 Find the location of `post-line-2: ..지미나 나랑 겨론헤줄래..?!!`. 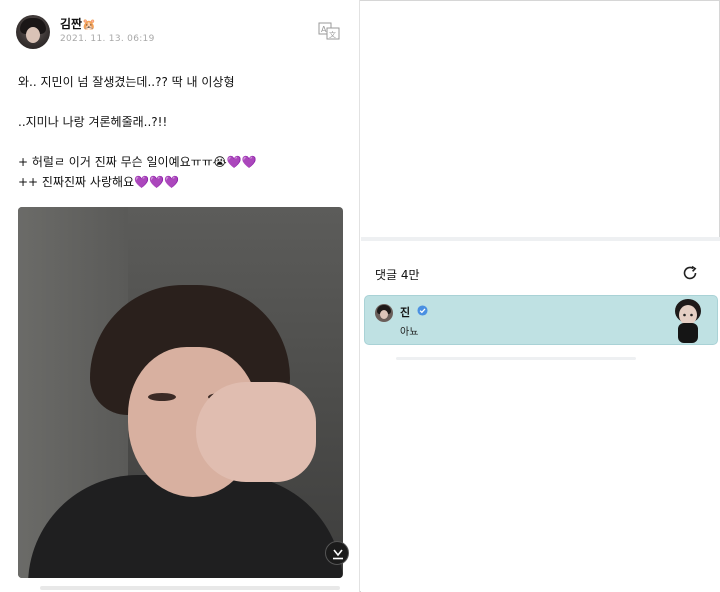

post-line-2: ..지미나 나랑 겨론헤줄래..?!! is located at coordinates (93, 122).